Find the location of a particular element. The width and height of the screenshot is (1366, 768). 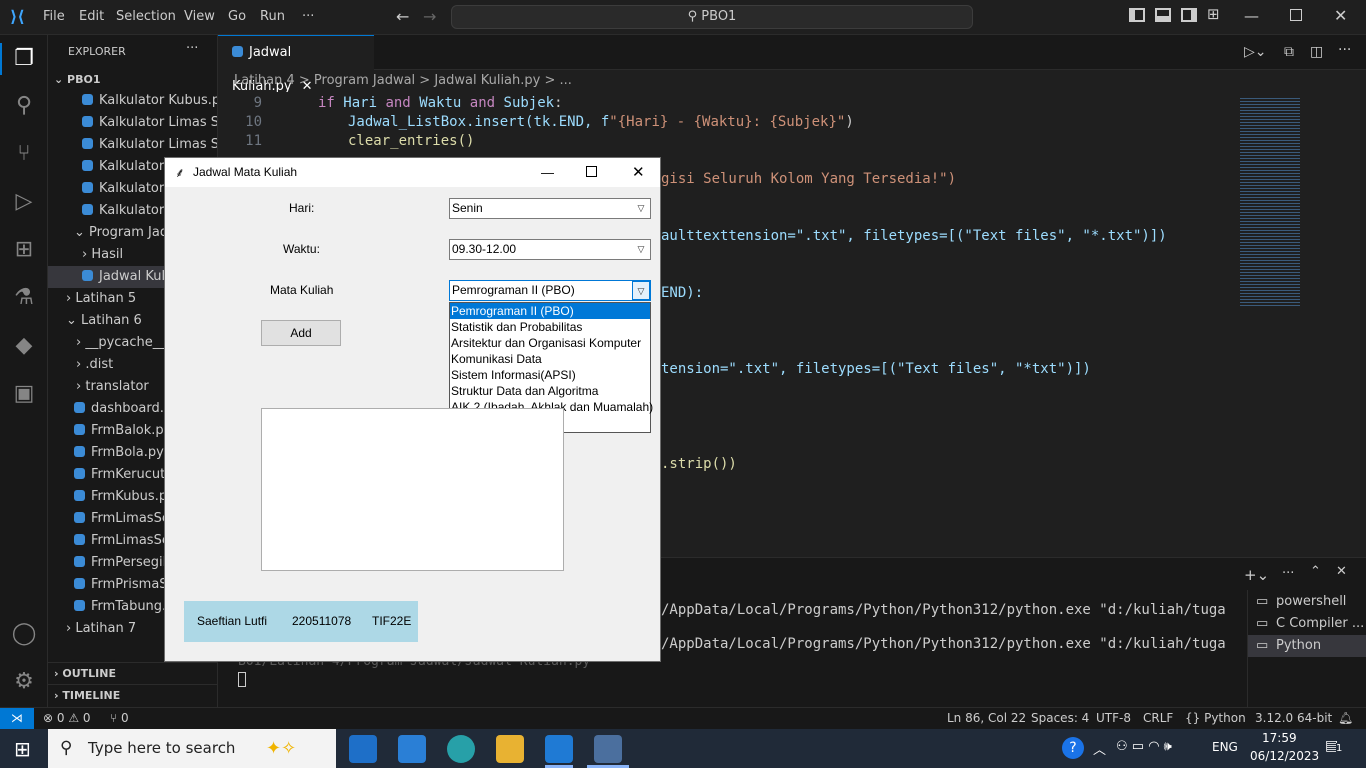

source-control-icon: ⑂ is located at coordinates (24, 154).